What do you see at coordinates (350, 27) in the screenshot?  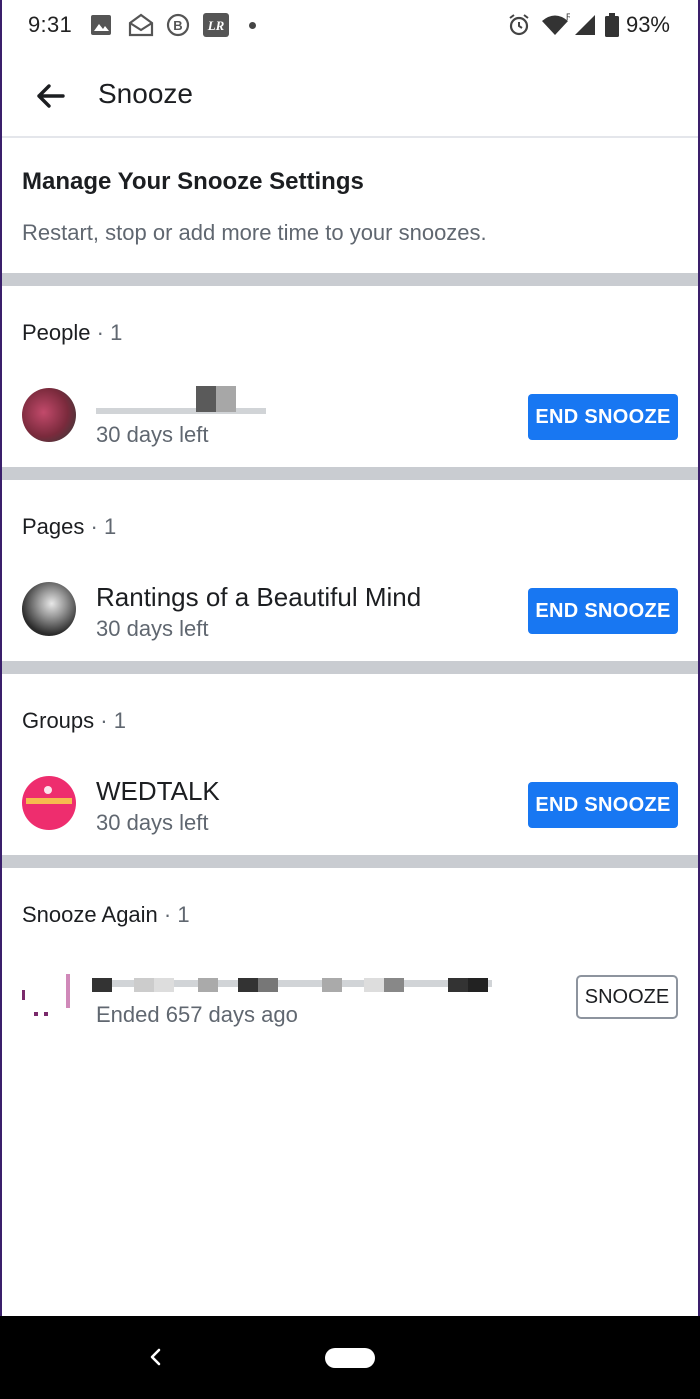 I see `status-bar: 9:31 B LR R 93%` at bounding box center [350, 27].